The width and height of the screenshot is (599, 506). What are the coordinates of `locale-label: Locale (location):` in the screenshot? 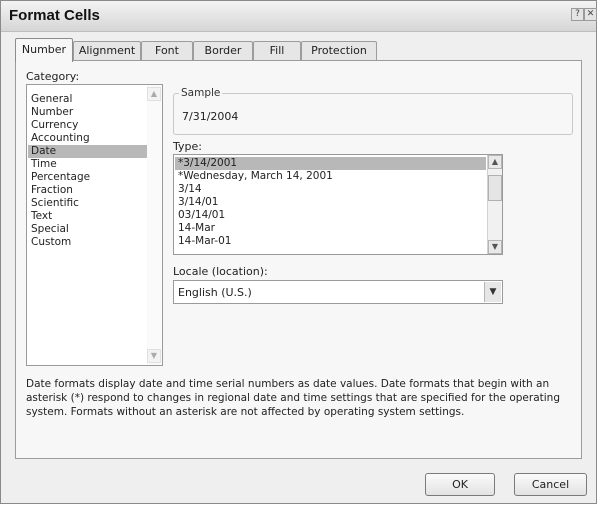 It's located at (220, 271).